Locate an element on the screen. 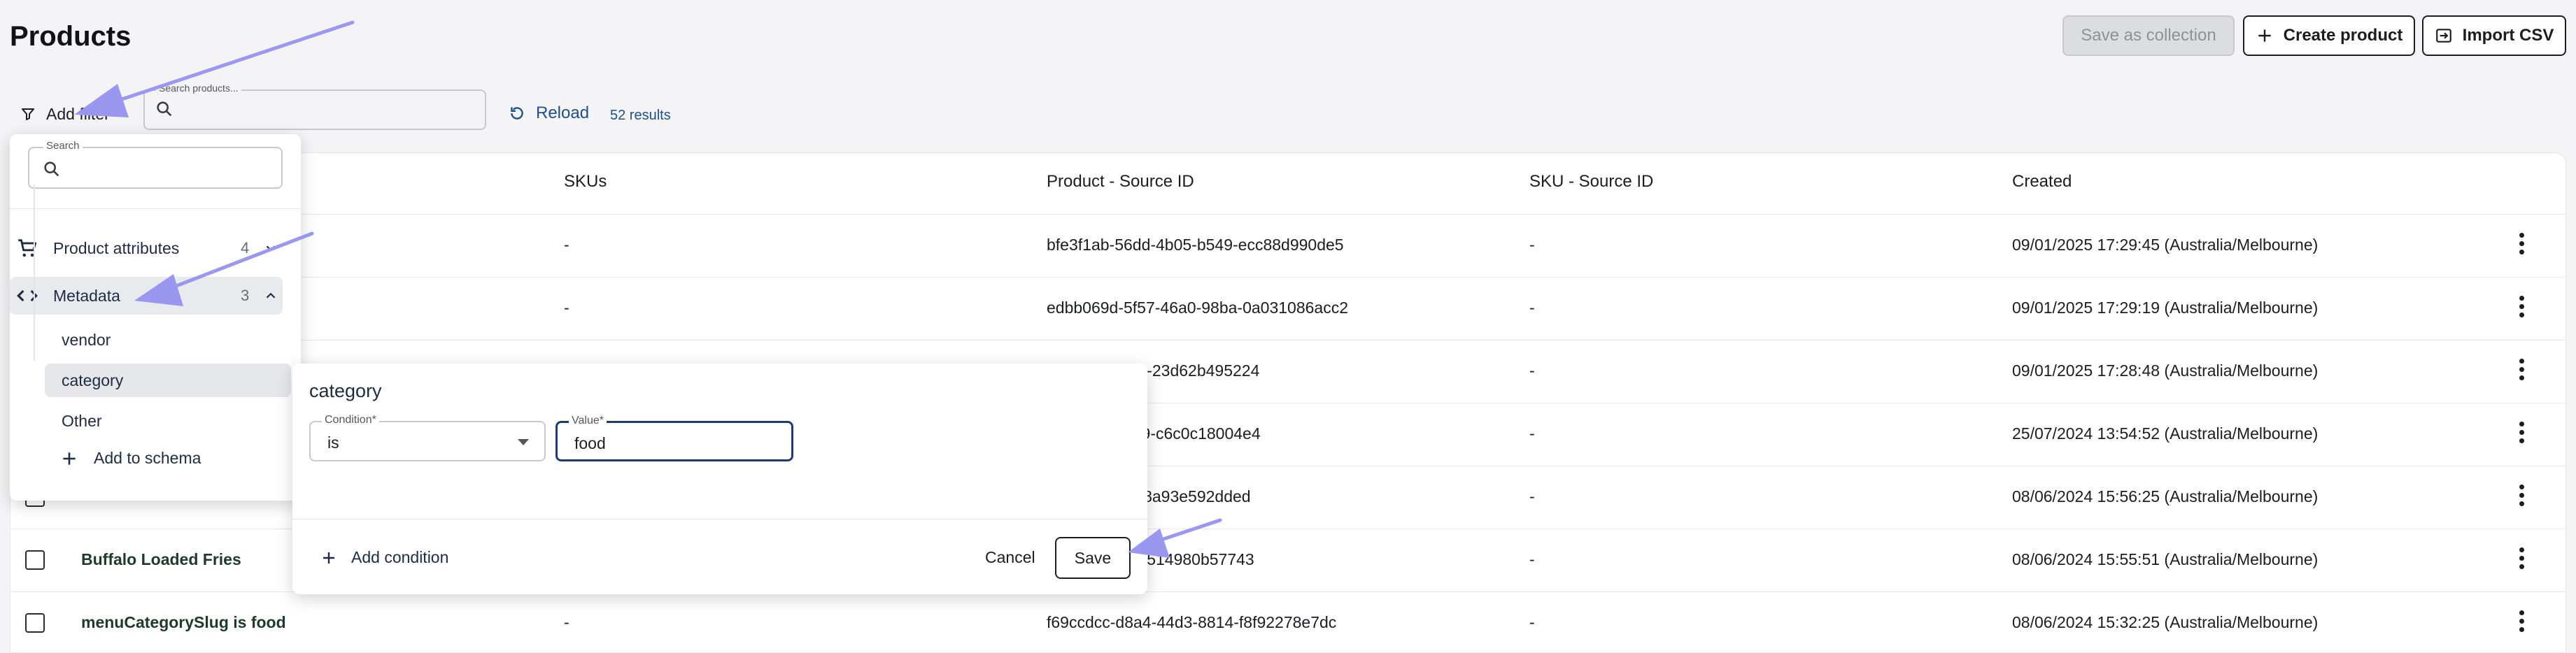 The image size is (2576, 653). condition-select: Condition* is is located at coordinates (427, 437).